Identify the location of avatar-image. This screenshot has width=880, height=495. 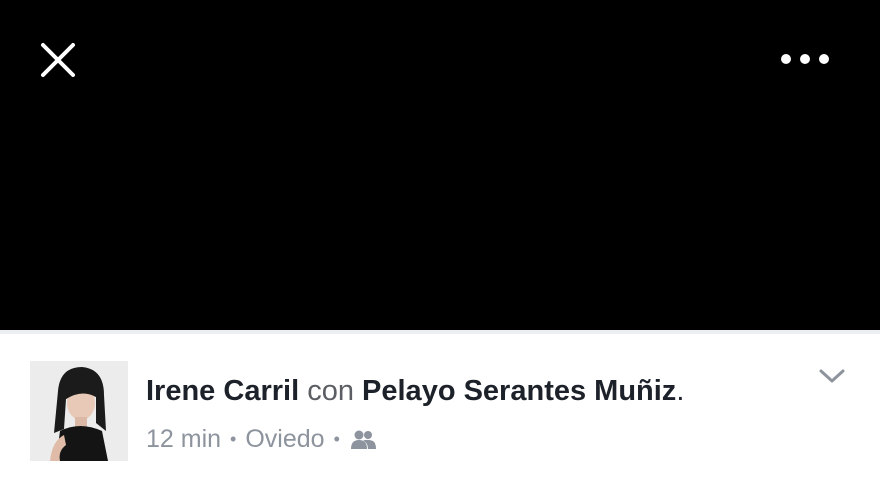
(79, 411).